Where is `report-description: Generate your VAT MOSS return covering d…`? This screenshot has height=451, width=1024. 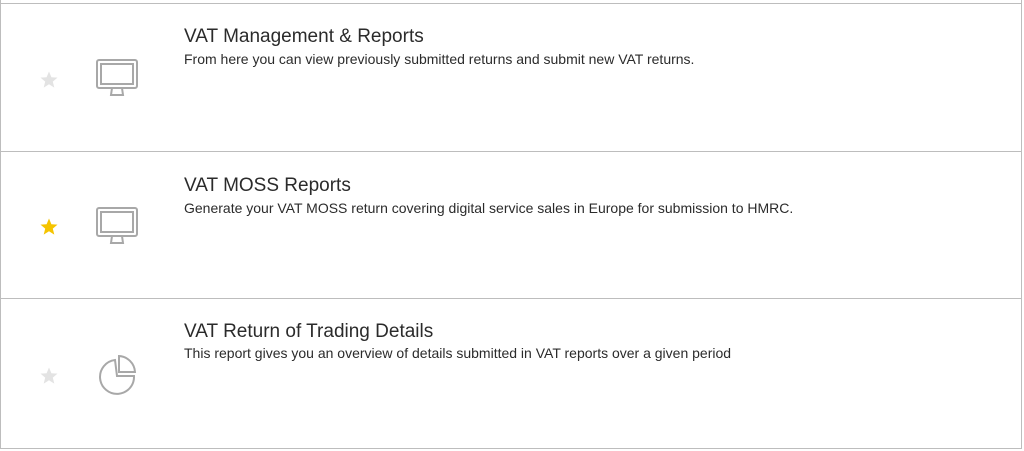 report-description: Generate your VAT MOSS return covering d… is located at coordinates (489, 208).